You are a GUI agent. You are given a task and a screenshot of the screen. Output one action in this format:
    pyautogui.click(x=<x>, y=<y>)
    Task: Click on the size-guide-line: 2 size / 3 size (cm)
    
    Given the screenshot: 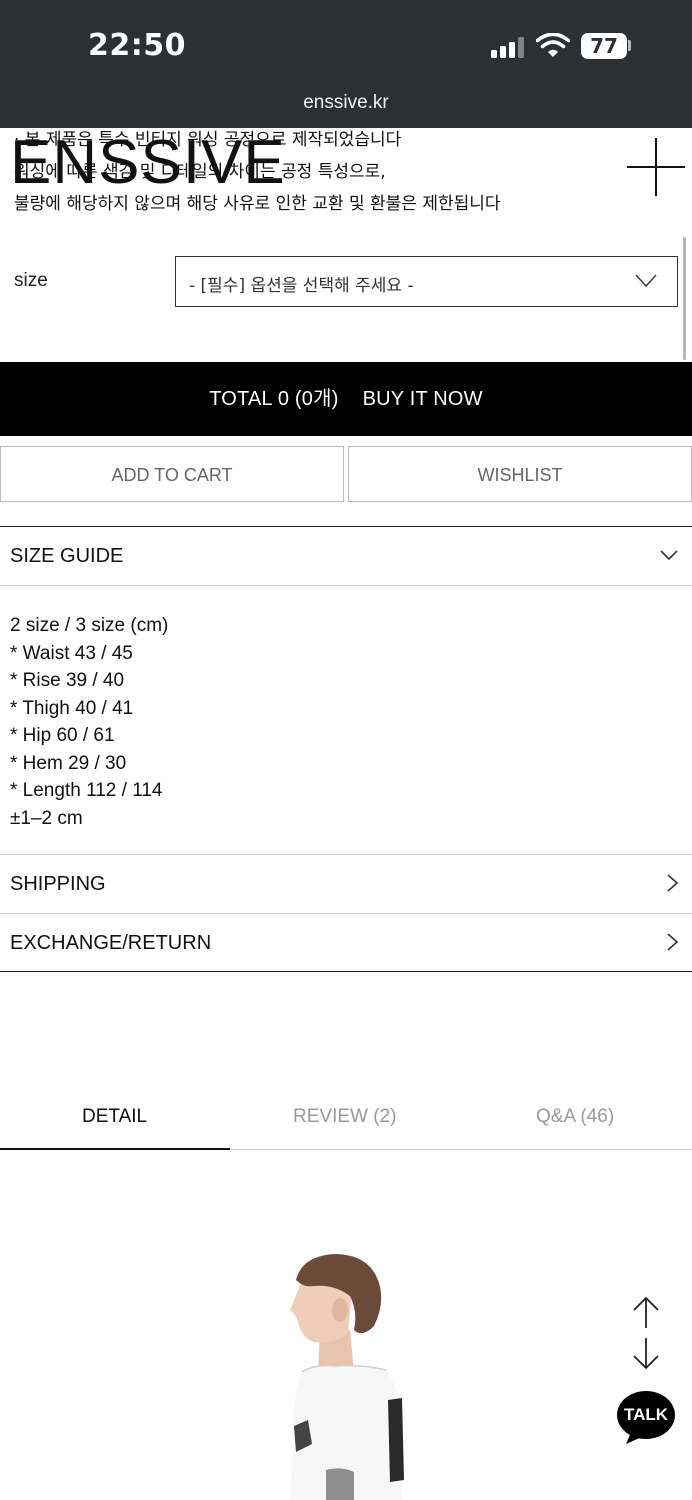 What is the action you would take?
    pyautogui.click(x=89, y=625)
    